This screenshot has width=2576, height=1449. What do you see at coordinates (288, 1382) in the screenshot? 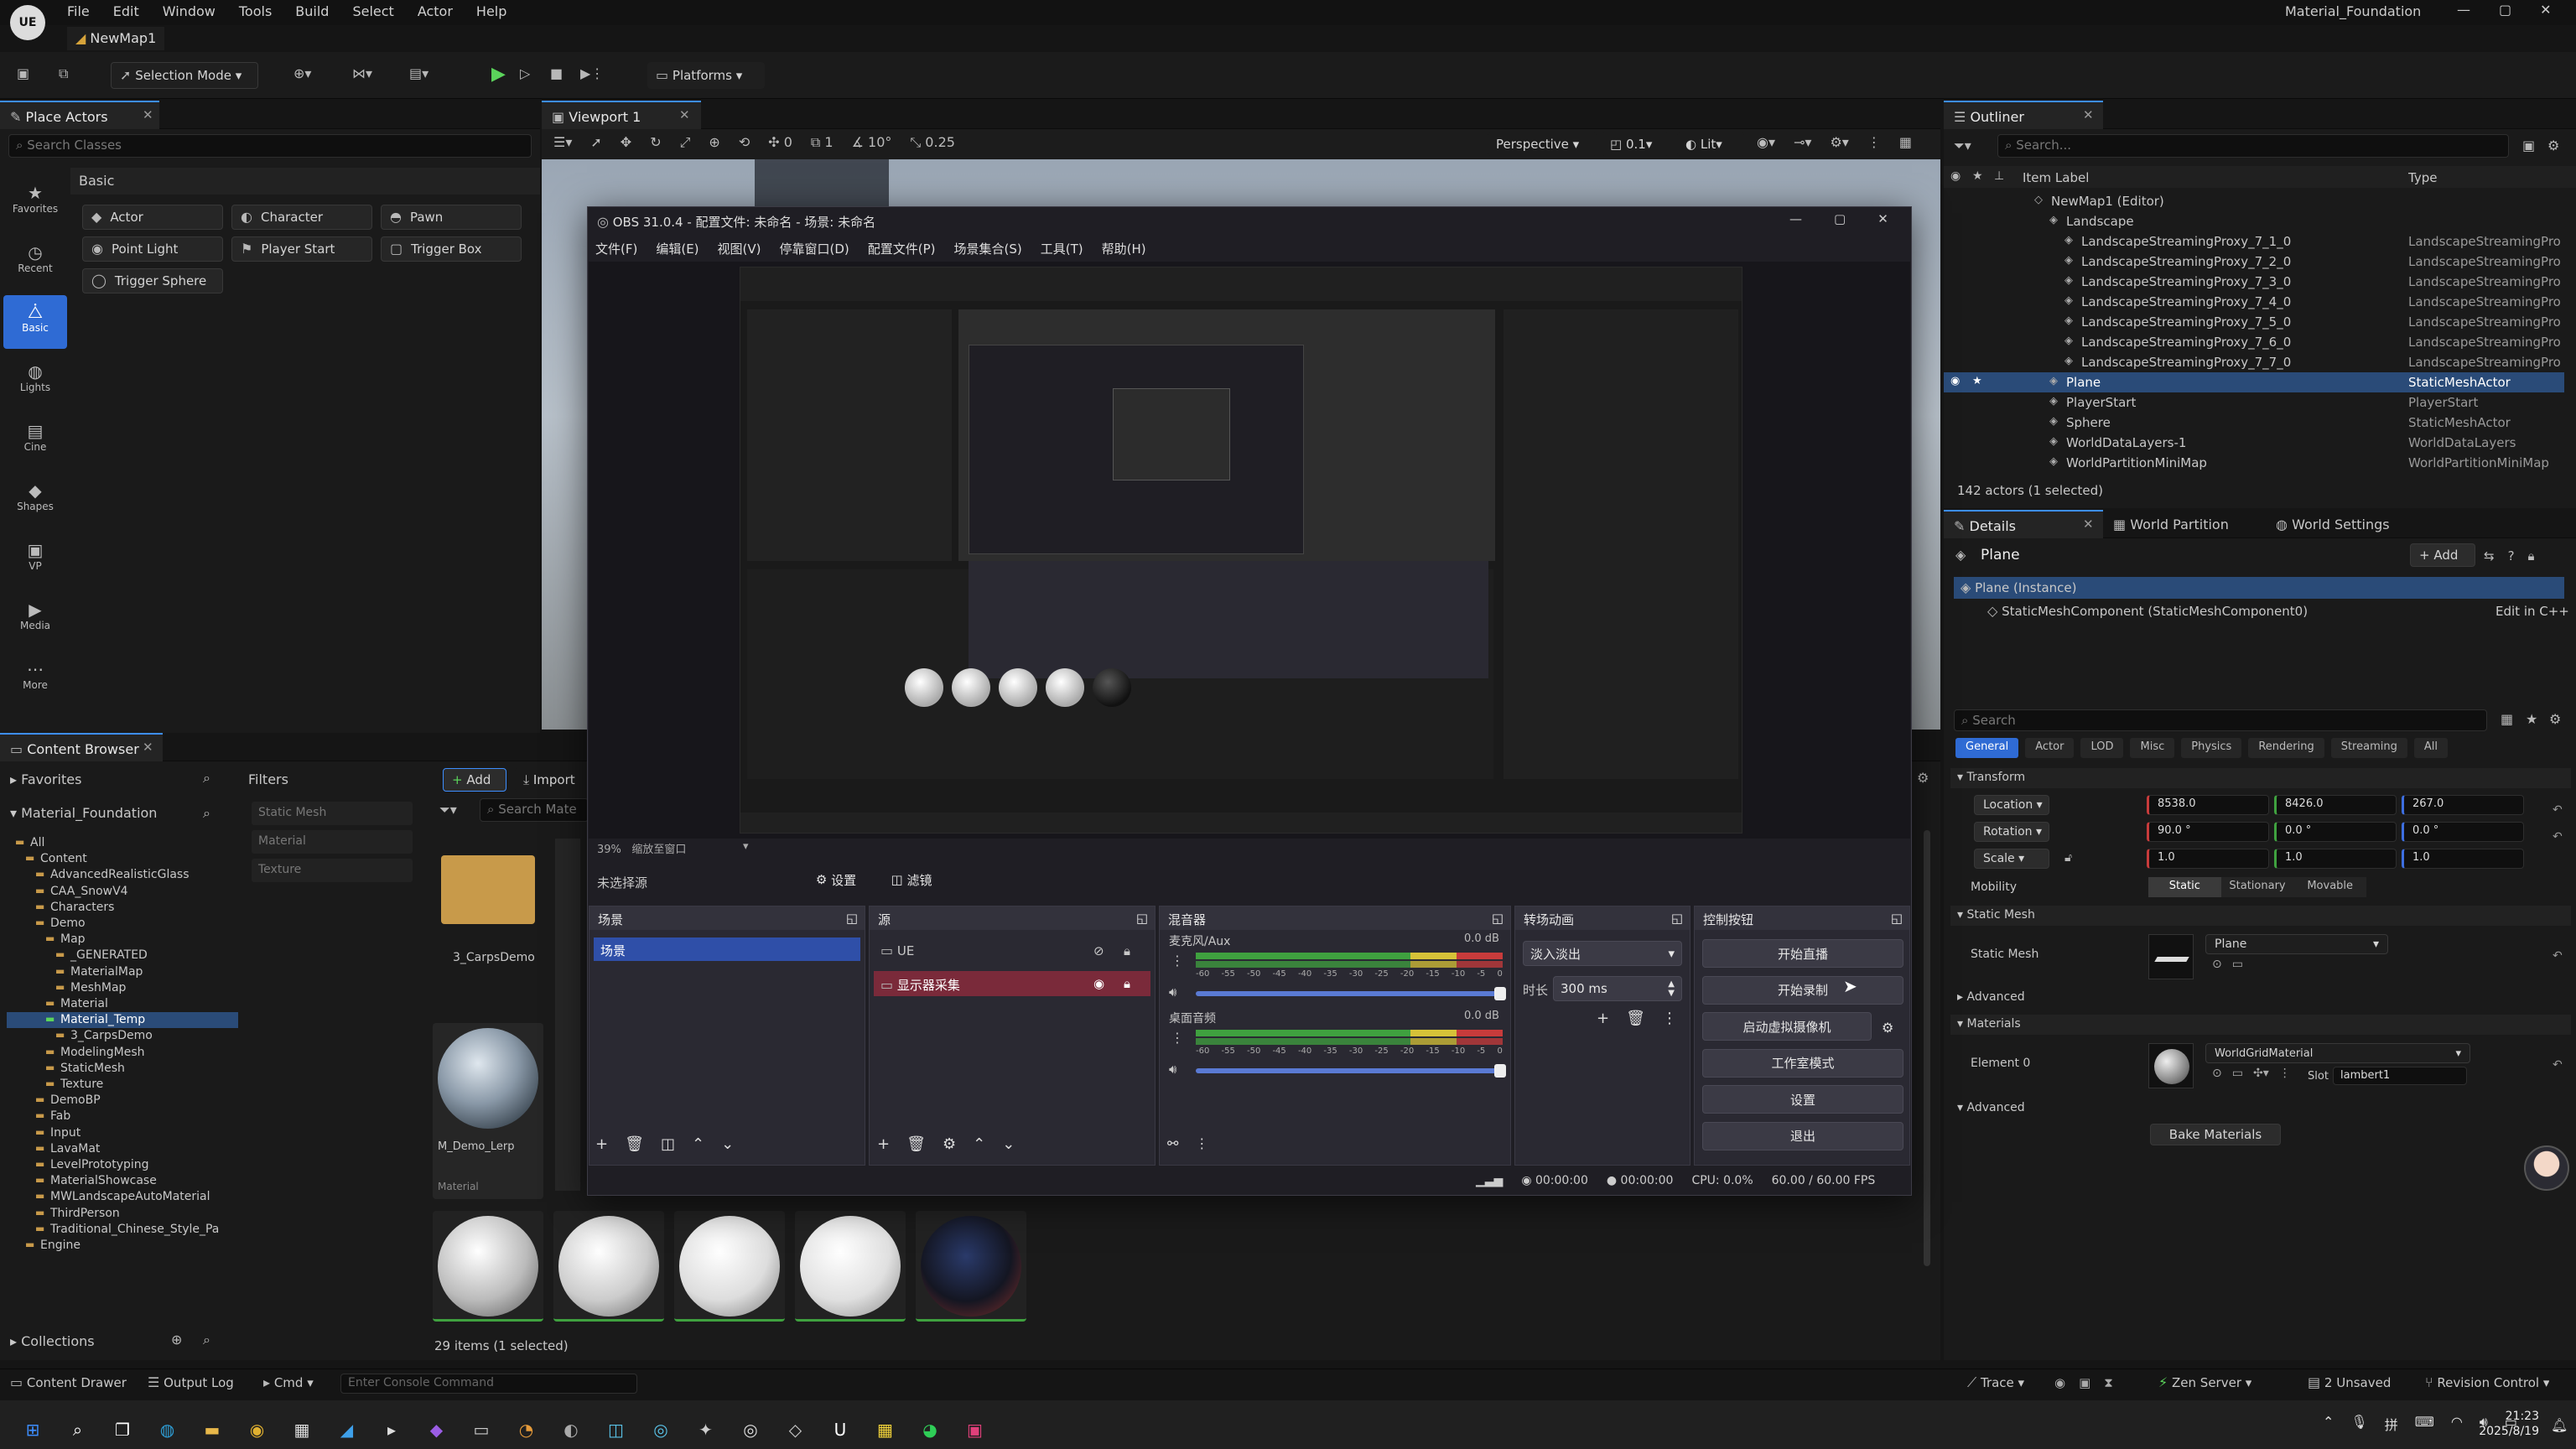
I see `cmd-dropdown: ▸ Cmd ▾` at bounding box center [288, 1382].